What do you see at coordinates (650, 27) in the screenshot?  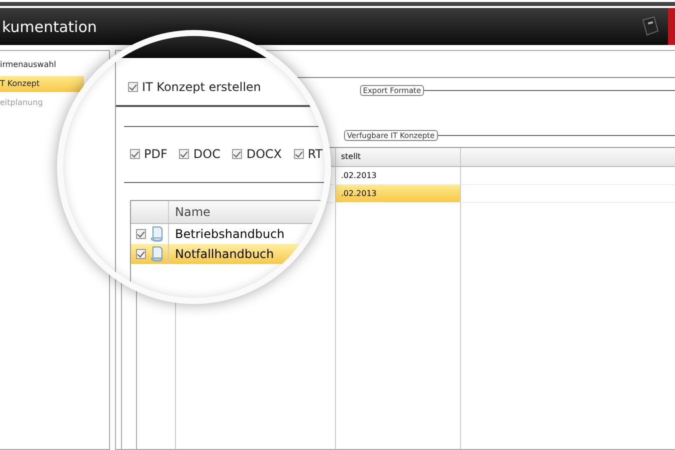 I see `book-icon` at bounding box center [650, 27].